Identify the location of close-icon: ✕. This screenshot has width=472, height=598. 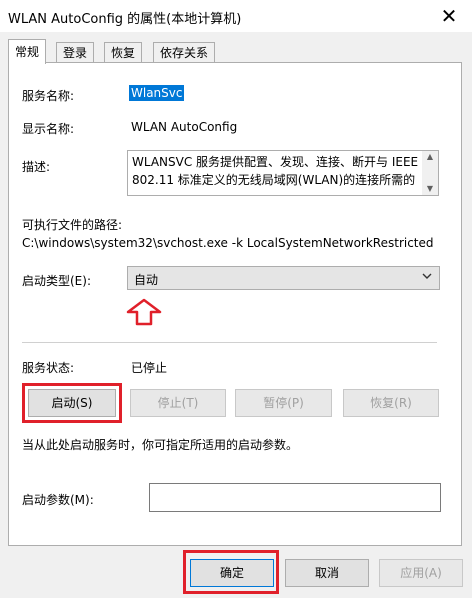
(449, 16).